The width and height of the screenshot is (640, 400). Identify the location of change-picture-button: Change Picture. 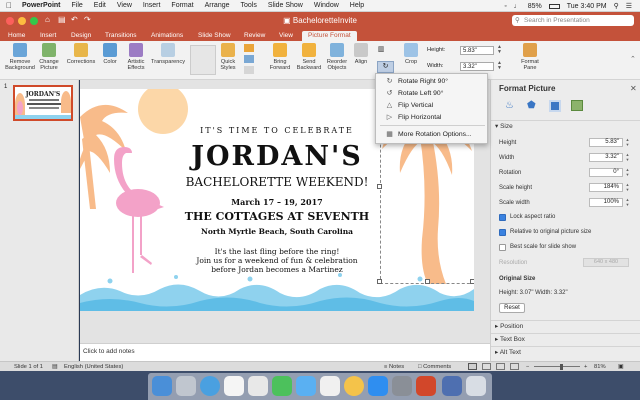
(49, 57).